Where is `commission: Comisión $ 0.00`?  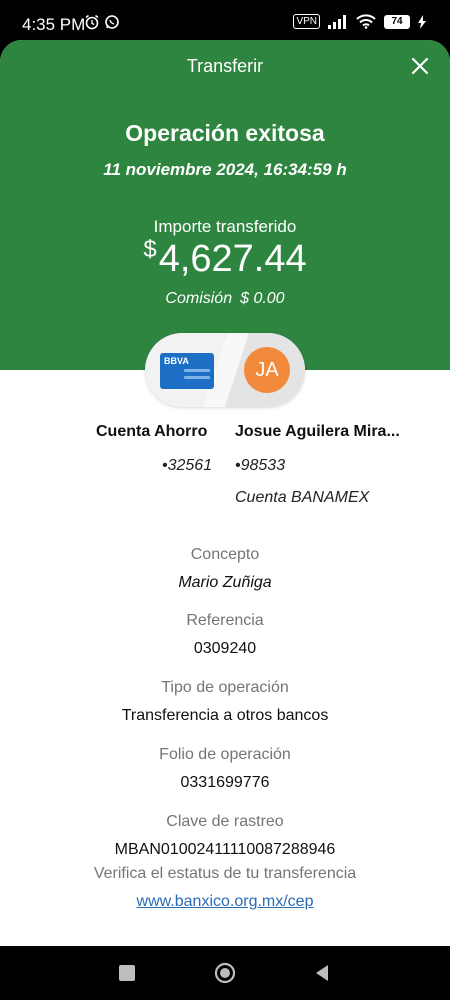 commission: Comisión $ 0.00 is located at coordinates (225, 299).